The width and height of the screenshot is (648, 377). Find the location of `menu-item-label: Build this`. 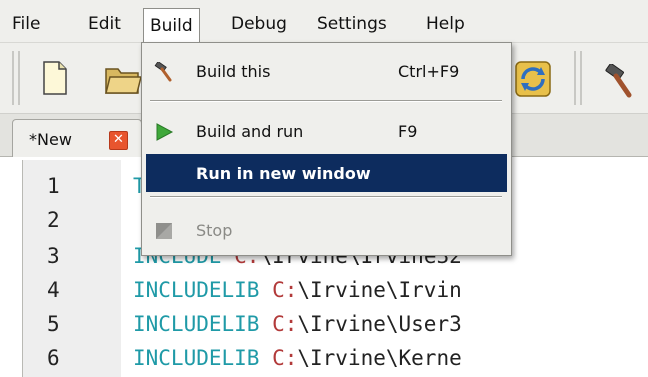

menu-item-label: Build this is located at coordinates (233, 71).